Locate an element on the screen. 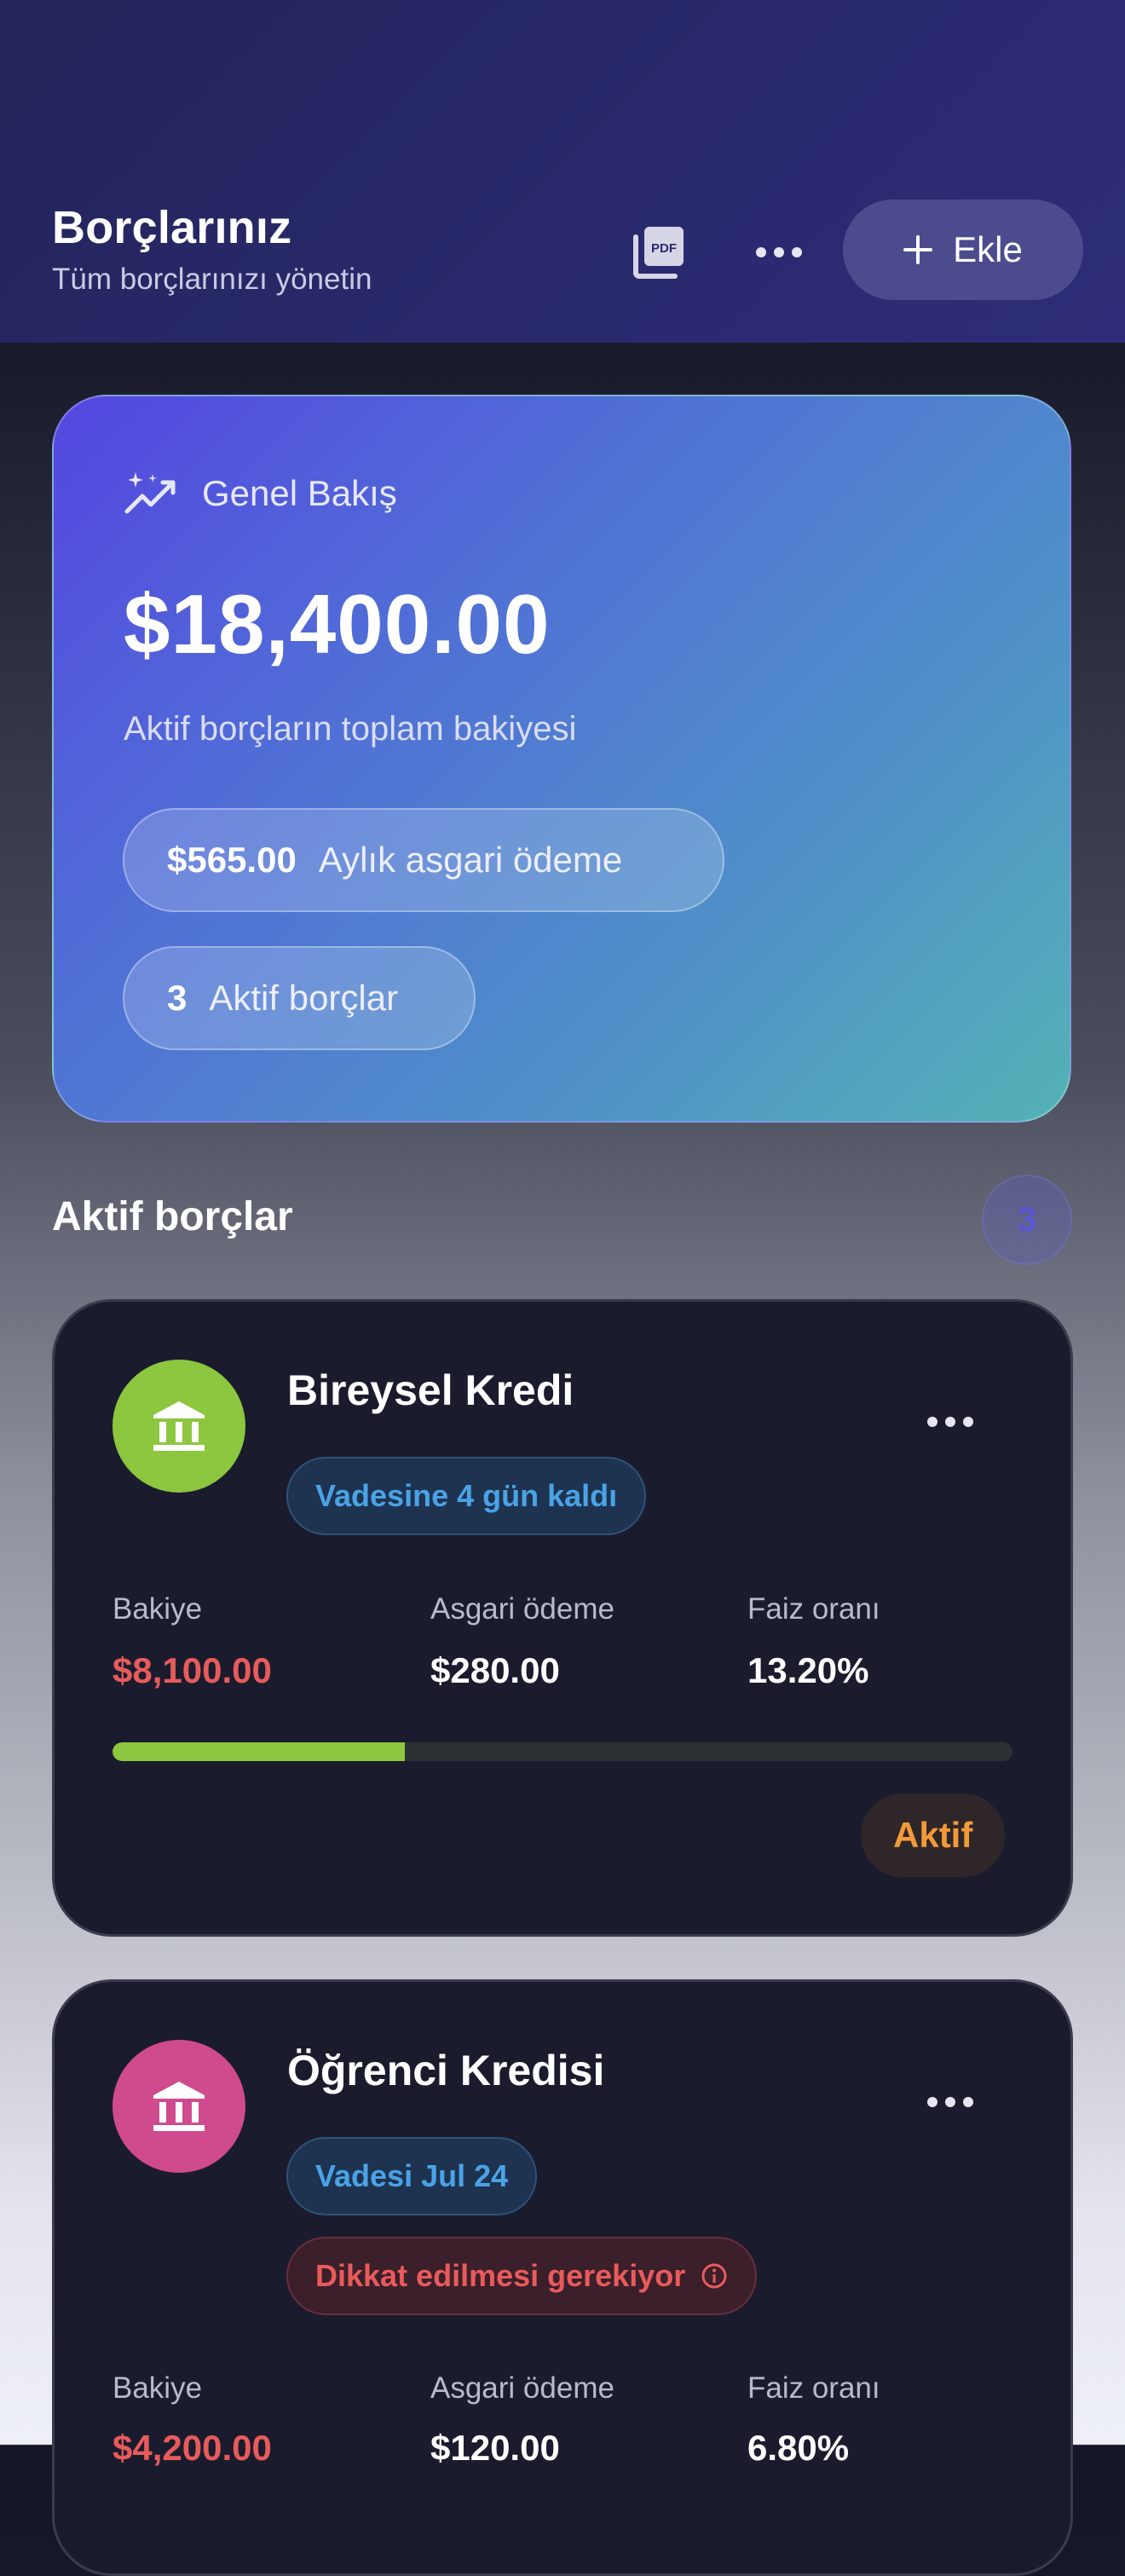  info-icon is located at coordinates (714, 2276).